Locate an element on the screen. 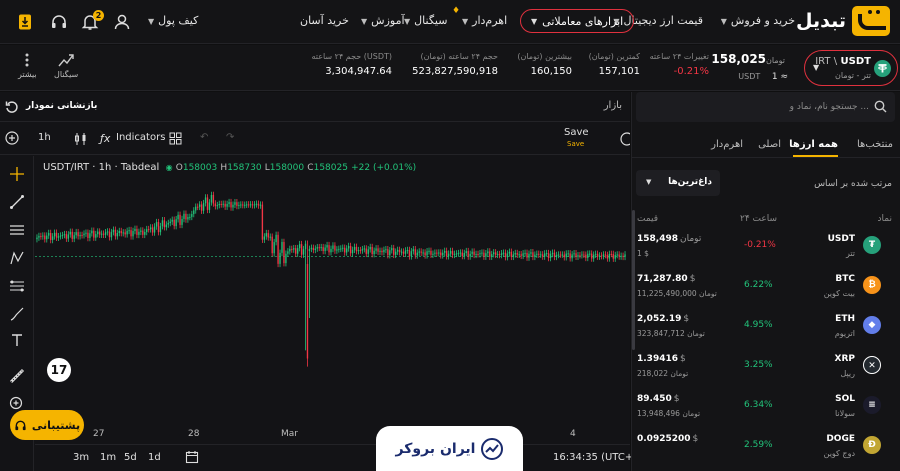 The height and width of the screenshot is (471, 900). timeframe-1d: 1d is located at coordinates (154, 457).